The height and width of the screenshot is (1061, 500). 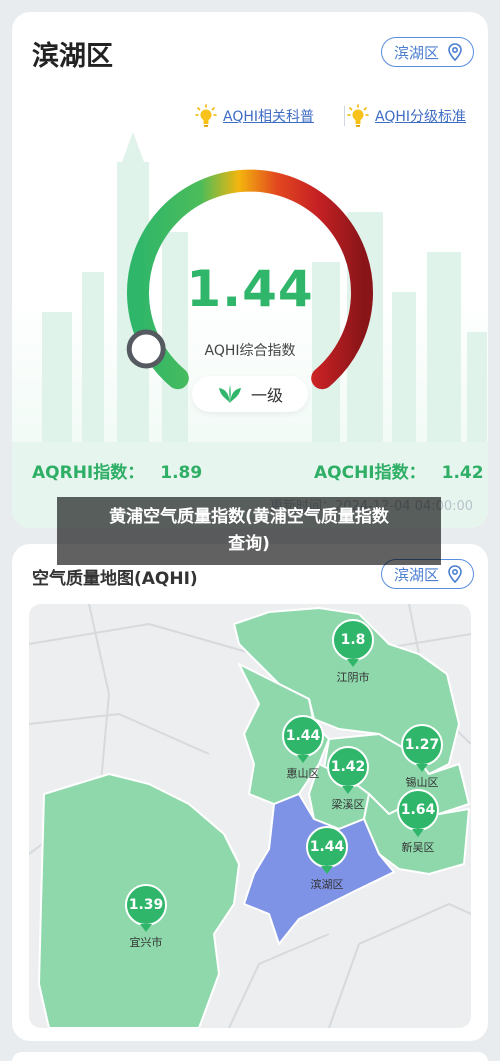 I want to click on marker-label: 锡山区, so click(x=422, y=782).